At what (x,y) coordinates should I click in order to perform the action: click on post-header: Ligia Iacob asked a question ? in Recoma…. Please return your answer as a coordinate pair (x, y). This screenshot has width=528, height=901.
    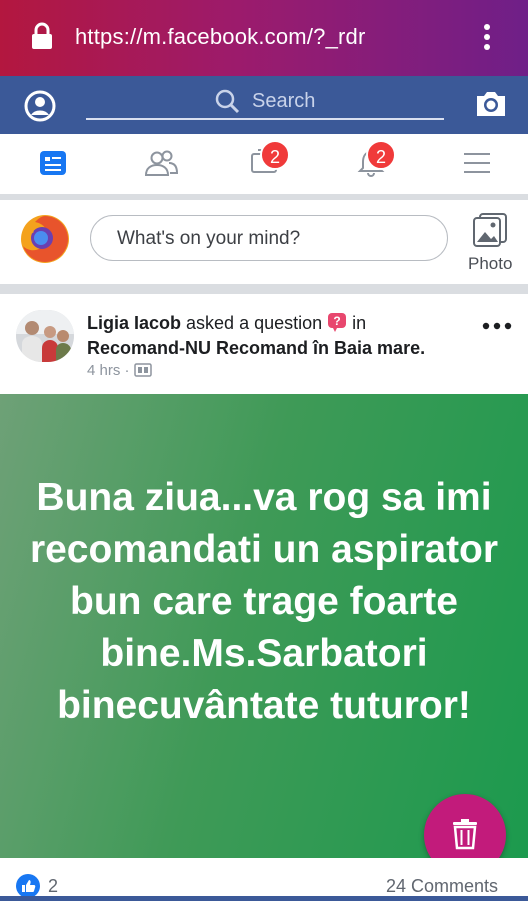
    Looking at the image, I should click on (264, 344).